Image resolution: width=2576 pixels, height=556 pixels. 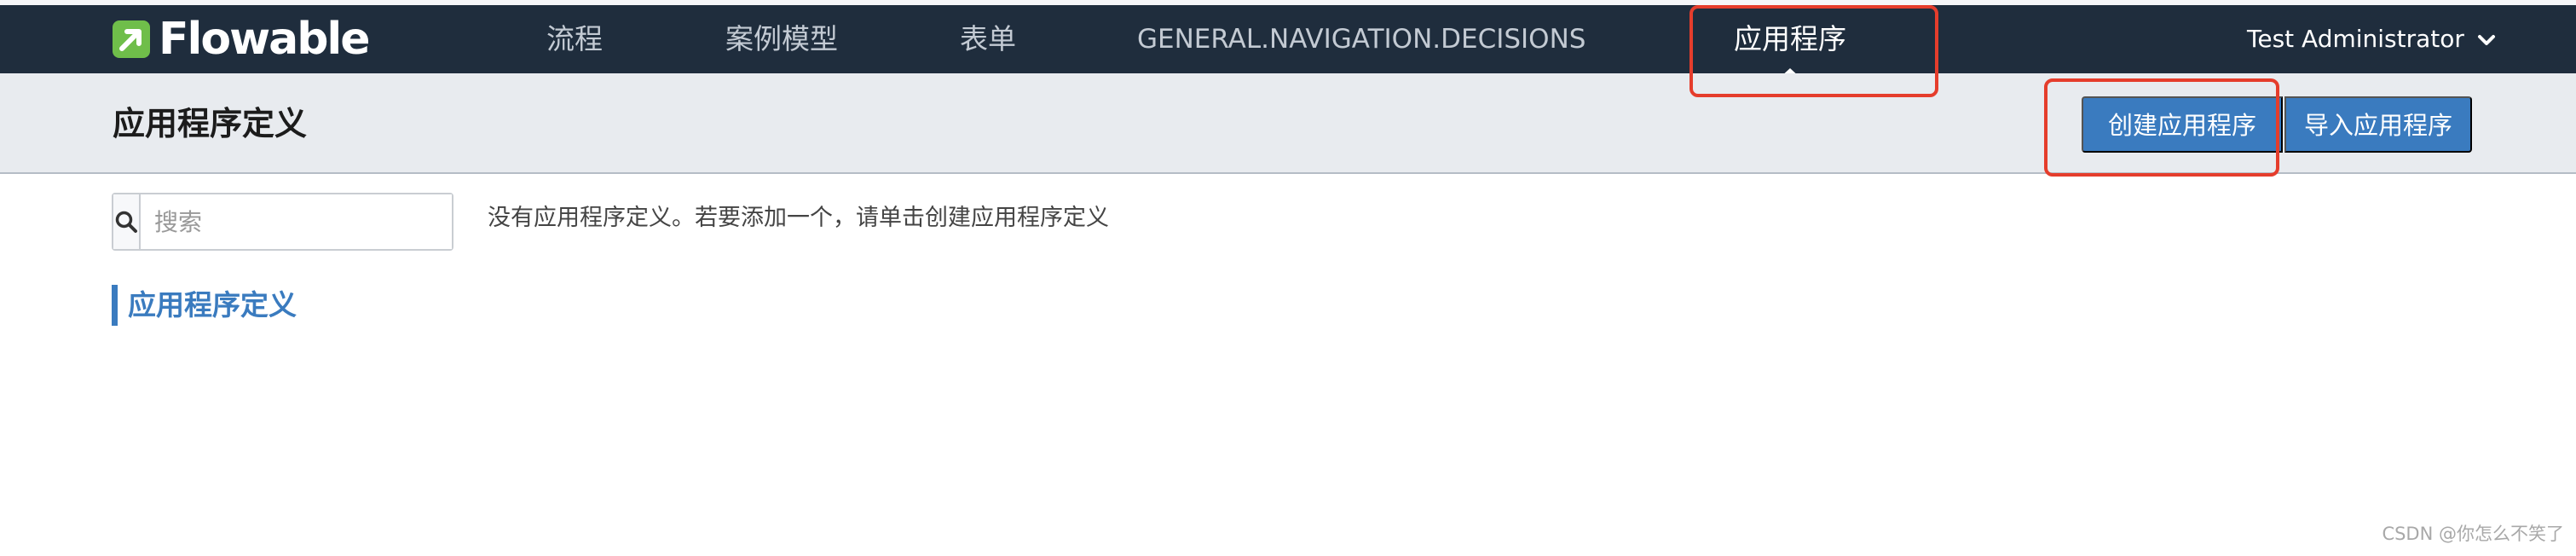 What do you see at coordinates (781, 39) in the screenshot?
I see `nav-item-case-models: 案例模型` at bounding box center [781, 39].